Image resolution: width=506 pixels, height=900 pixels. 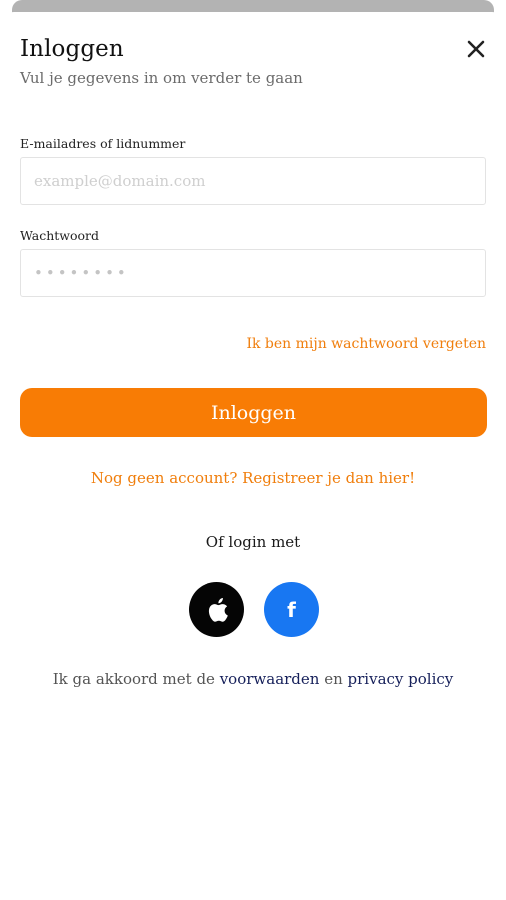 I want to click on social-login-heading: Of login met, so click(x=253, y=542).